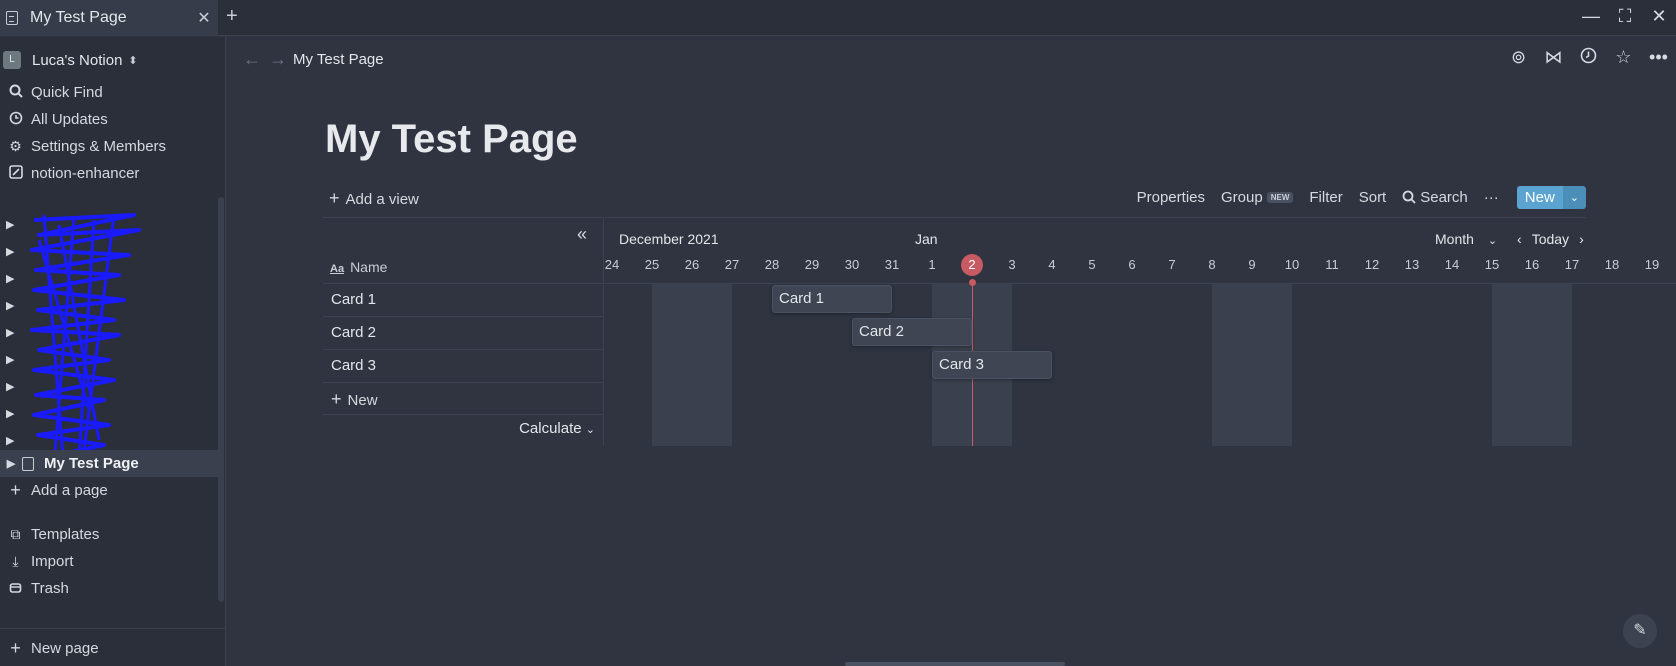  What do you see at coordinates (1625, 16) in the screenshot?
I see `maximize-icon: ⛶` at bounding box center [1625, 16].